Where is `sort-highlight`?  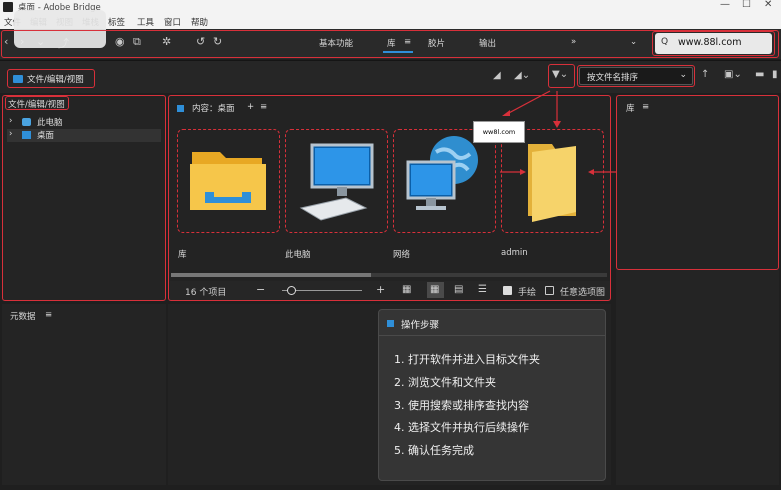
sort-highlight is located at coordinates (636, 76).